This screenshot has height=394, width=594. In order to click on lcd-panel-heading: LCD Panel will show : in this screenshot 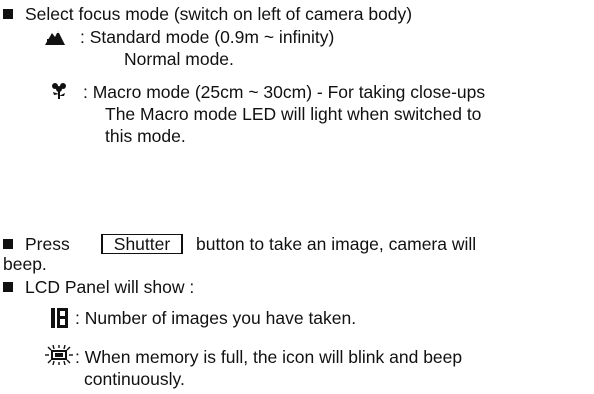, I will do `click(110, 287)`.